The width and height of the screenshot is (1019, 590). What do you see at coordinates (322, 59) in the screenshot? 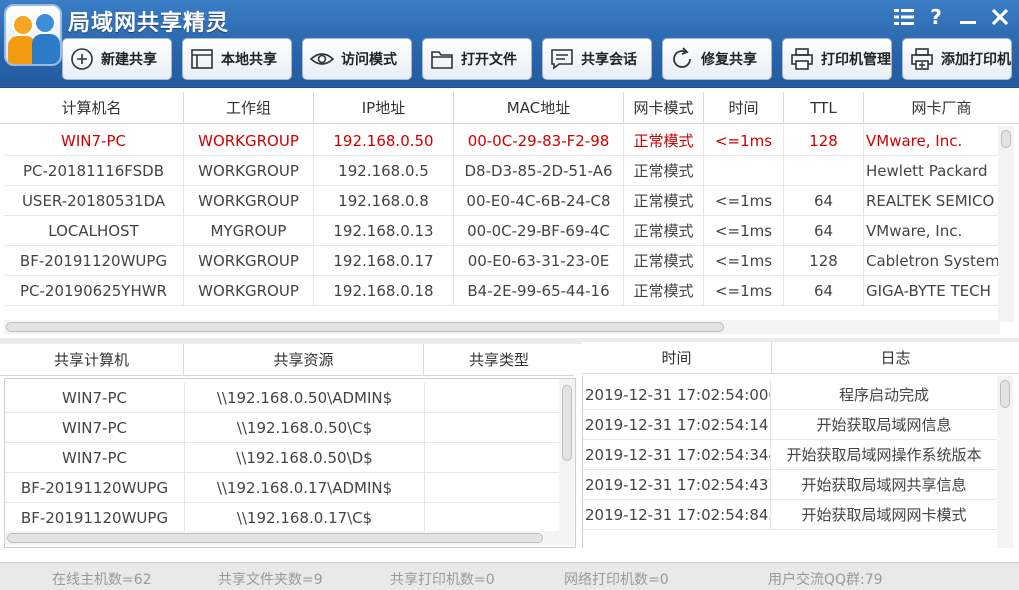
I see `eye-icon` at bounding box center [322, 59].